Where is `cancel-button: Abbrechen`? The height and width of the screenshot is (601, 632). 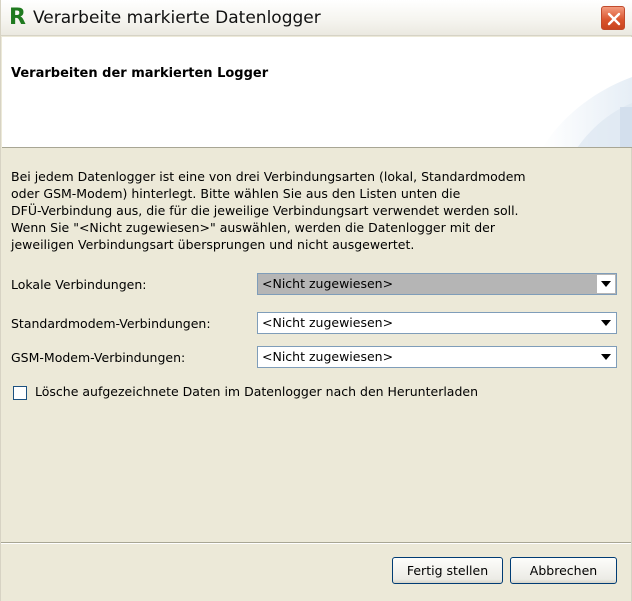
cancel-button: Abbrechen is located at coordinates (563, 570).